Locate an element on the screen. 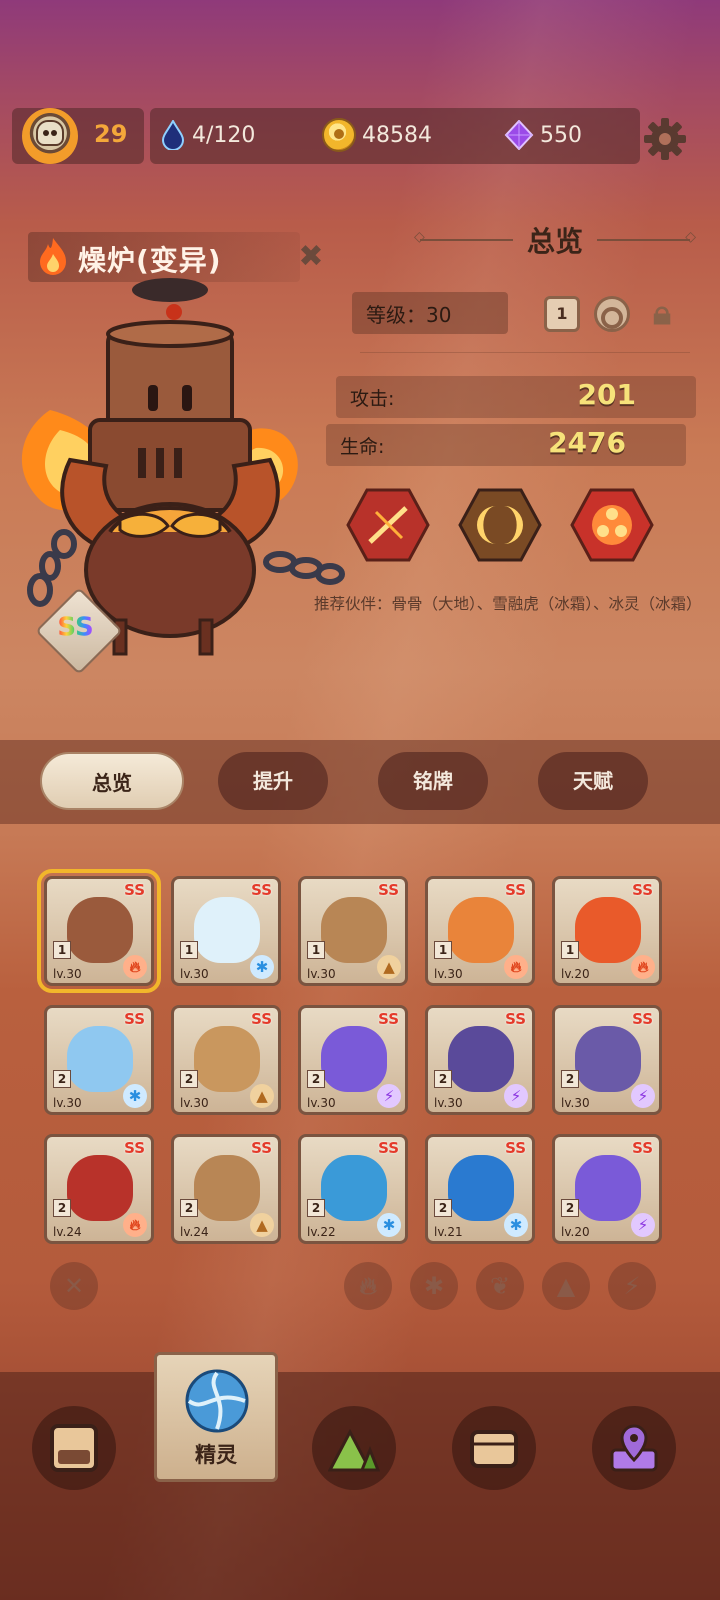  skill-crescent-icon is located at coordinates (500, 525).